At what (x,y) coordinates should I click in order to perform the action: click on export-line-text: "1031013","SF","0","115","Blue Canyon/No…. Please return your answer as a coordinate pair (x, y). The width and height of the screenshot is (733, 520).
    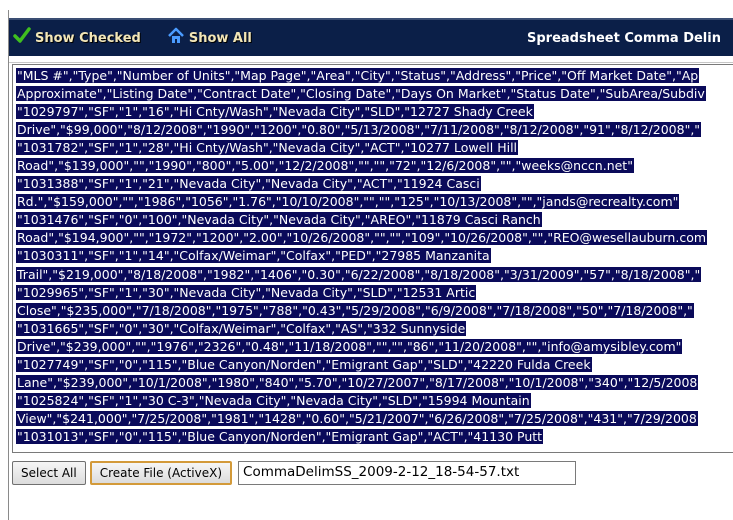
    Looking at the image, I should click on (280, 436).